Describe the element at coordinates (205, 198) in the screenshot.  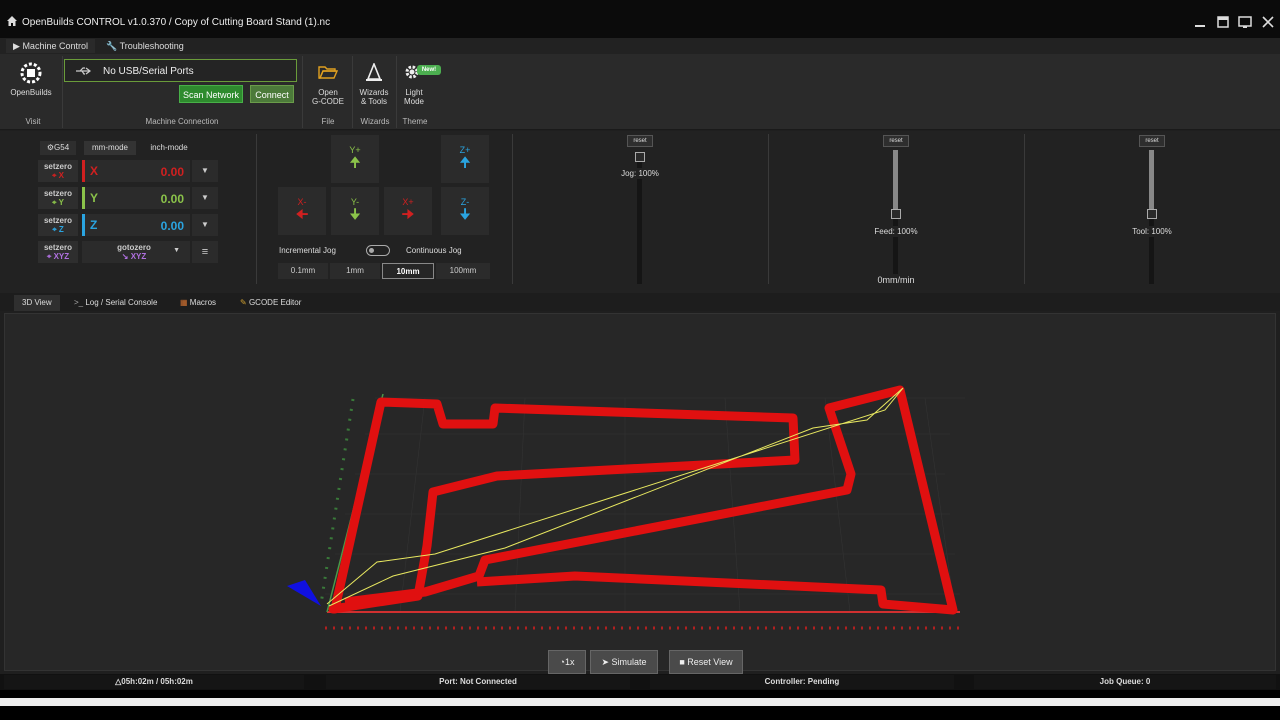
I see `y-axis-menu-button: ▼` at that location.